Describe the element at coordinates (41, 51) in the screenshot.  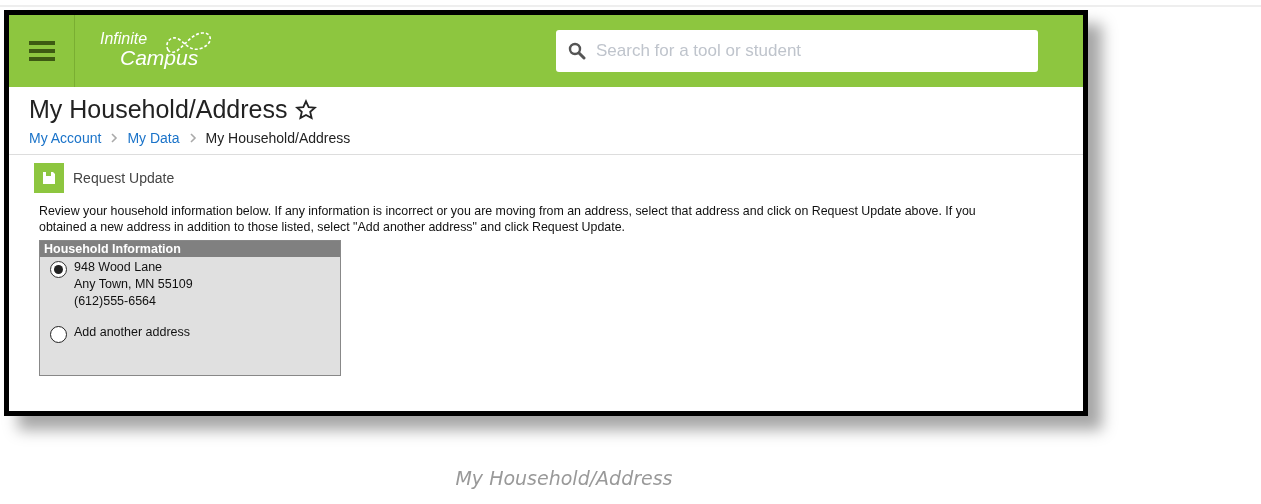
I see `menu-icon` at that location.